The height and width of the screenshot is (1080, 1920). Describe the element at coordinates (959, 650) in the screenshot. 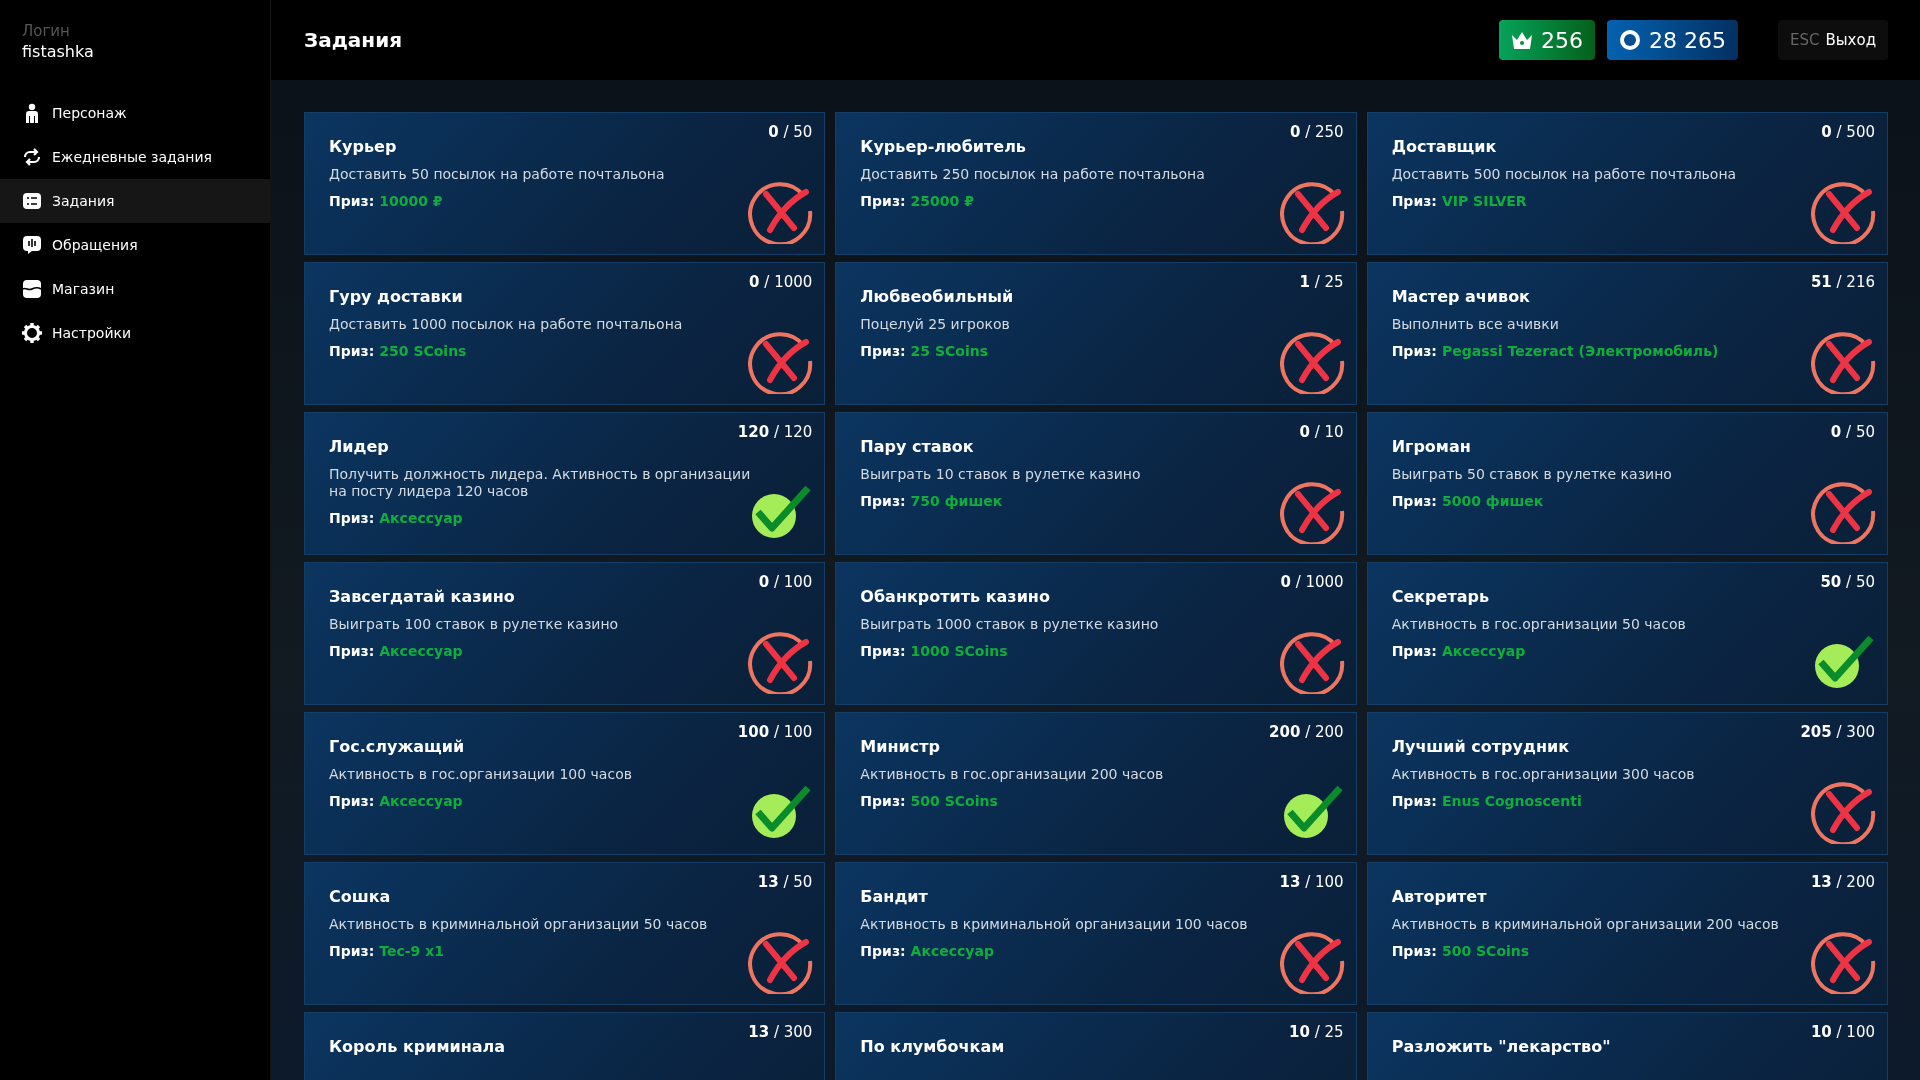

I see `prize-value: 1000 SCoins` at that location.